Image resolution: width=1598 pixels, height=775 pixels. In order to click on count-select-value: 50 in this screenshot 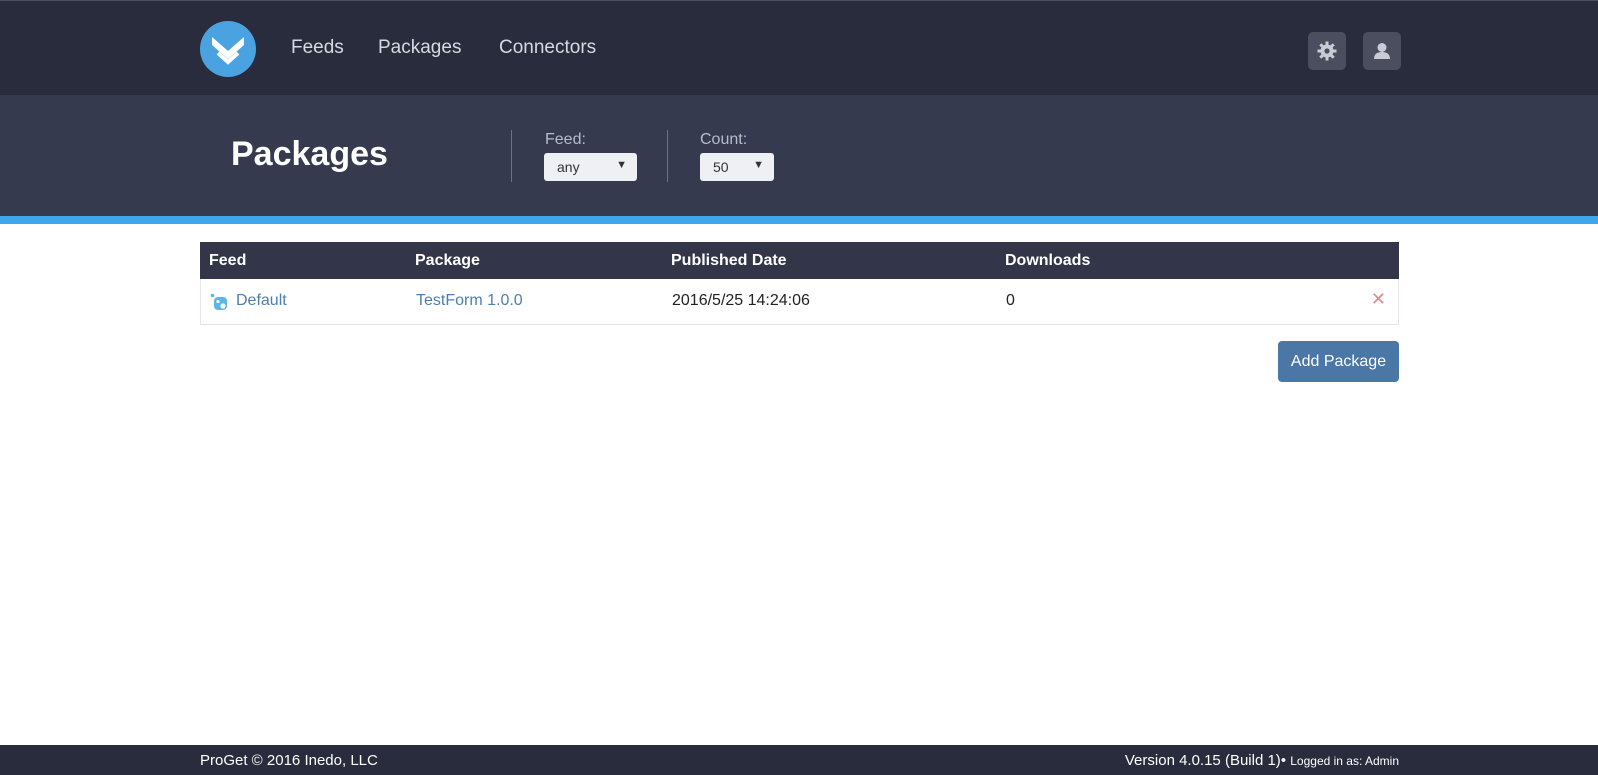, I will do `click(721, 167)`.